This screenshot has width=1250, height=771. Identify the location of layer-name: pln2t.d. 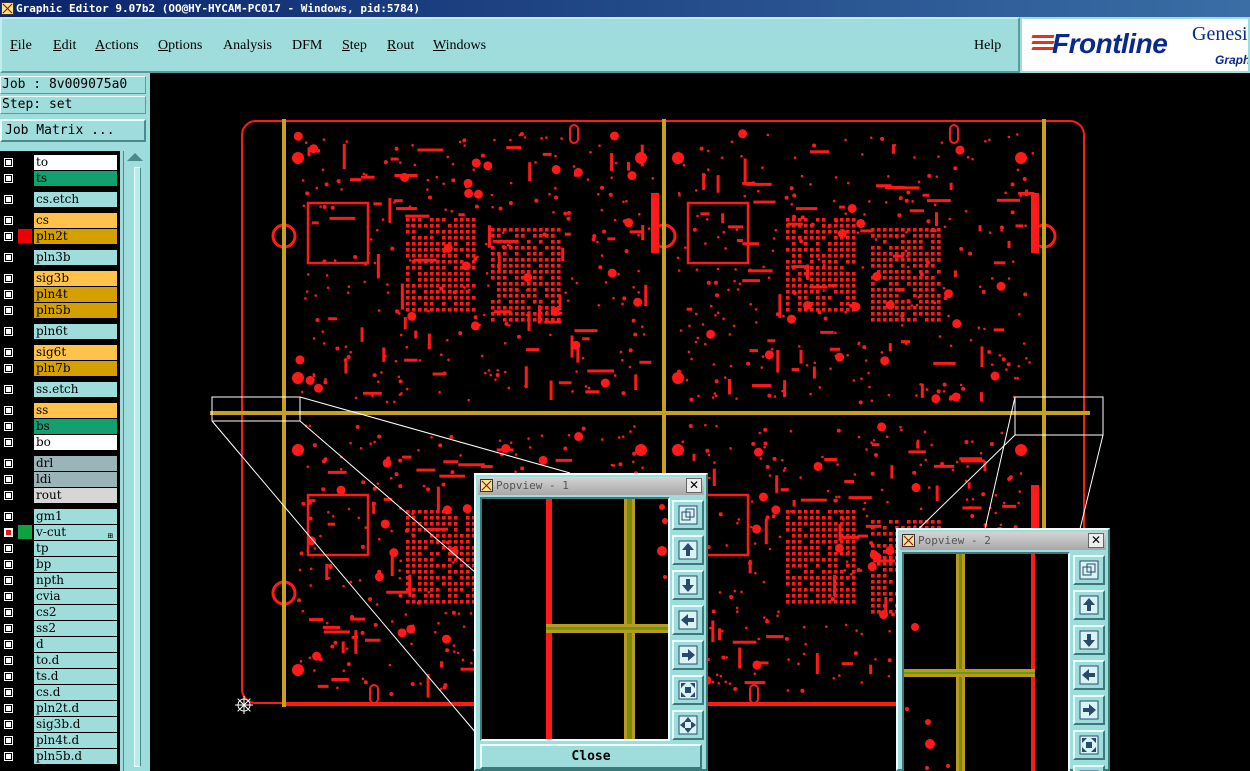
(75, 708).